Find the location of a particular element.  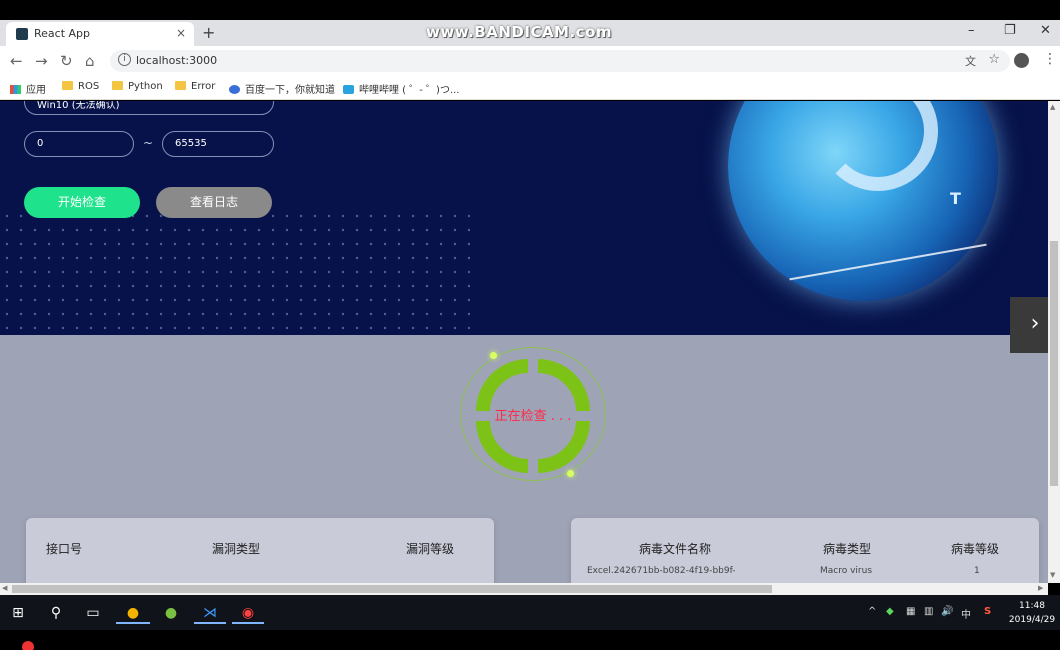

task-view-icon: ▭ is located at coordinates (93, 613).